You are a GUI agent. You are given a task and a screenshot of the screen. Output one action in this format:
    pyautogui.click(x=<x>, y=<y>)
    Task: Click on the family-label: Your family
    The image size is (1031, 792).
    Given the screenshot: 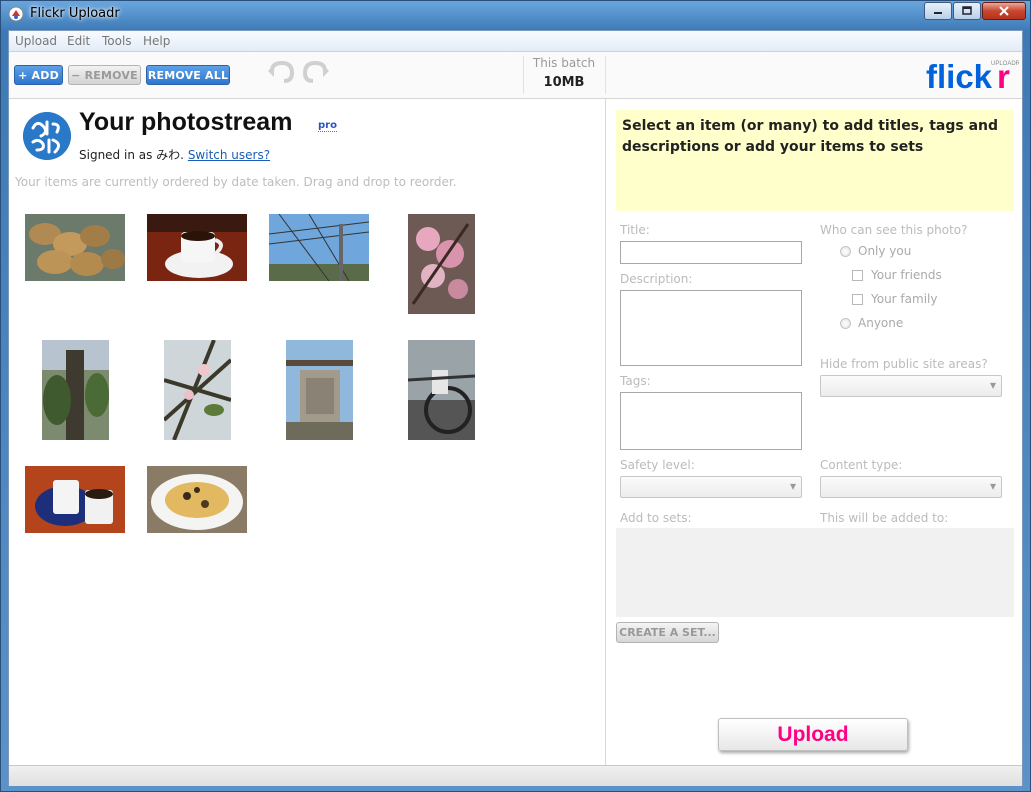 What is the action you would take?
    pyautogui.click(x=904, y=299)
    